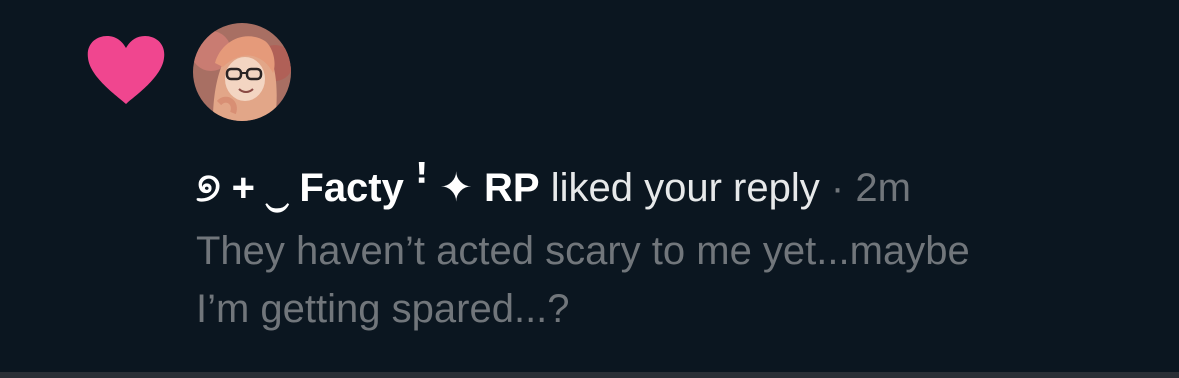 The height and width of the screenshot is (378, 1179). Describe the element at coordinates (589, 375) in the screenshot. I see `divider` at that location.